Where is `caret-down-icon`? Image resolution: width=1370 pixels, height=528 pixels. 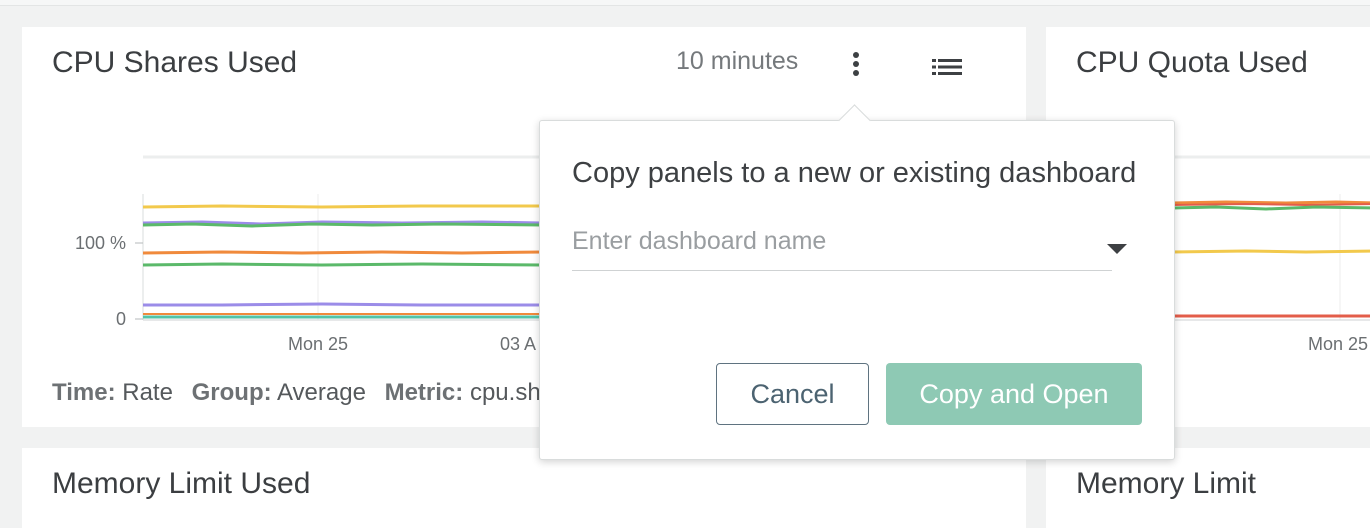
caret-down-icon is located at coordinates (1117, 249).